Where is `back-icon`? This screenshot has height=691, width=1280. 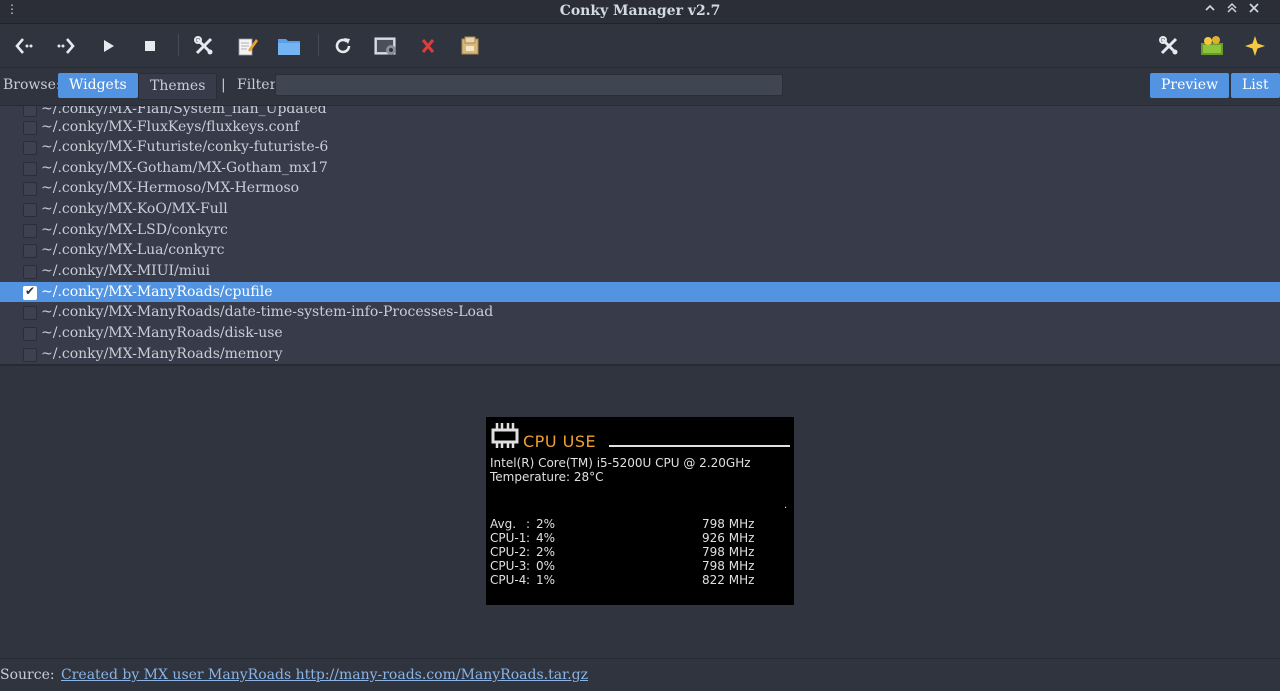
back-icon is located at coordinates (24, 46).